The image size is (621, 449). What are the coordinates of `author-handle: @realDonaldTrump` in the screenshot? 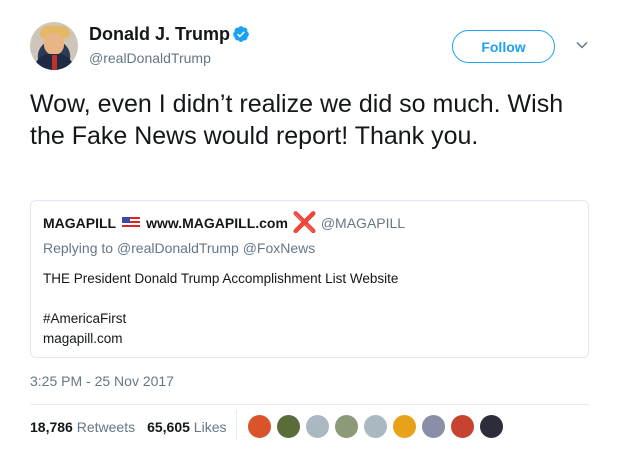 It's located at (150, 58).